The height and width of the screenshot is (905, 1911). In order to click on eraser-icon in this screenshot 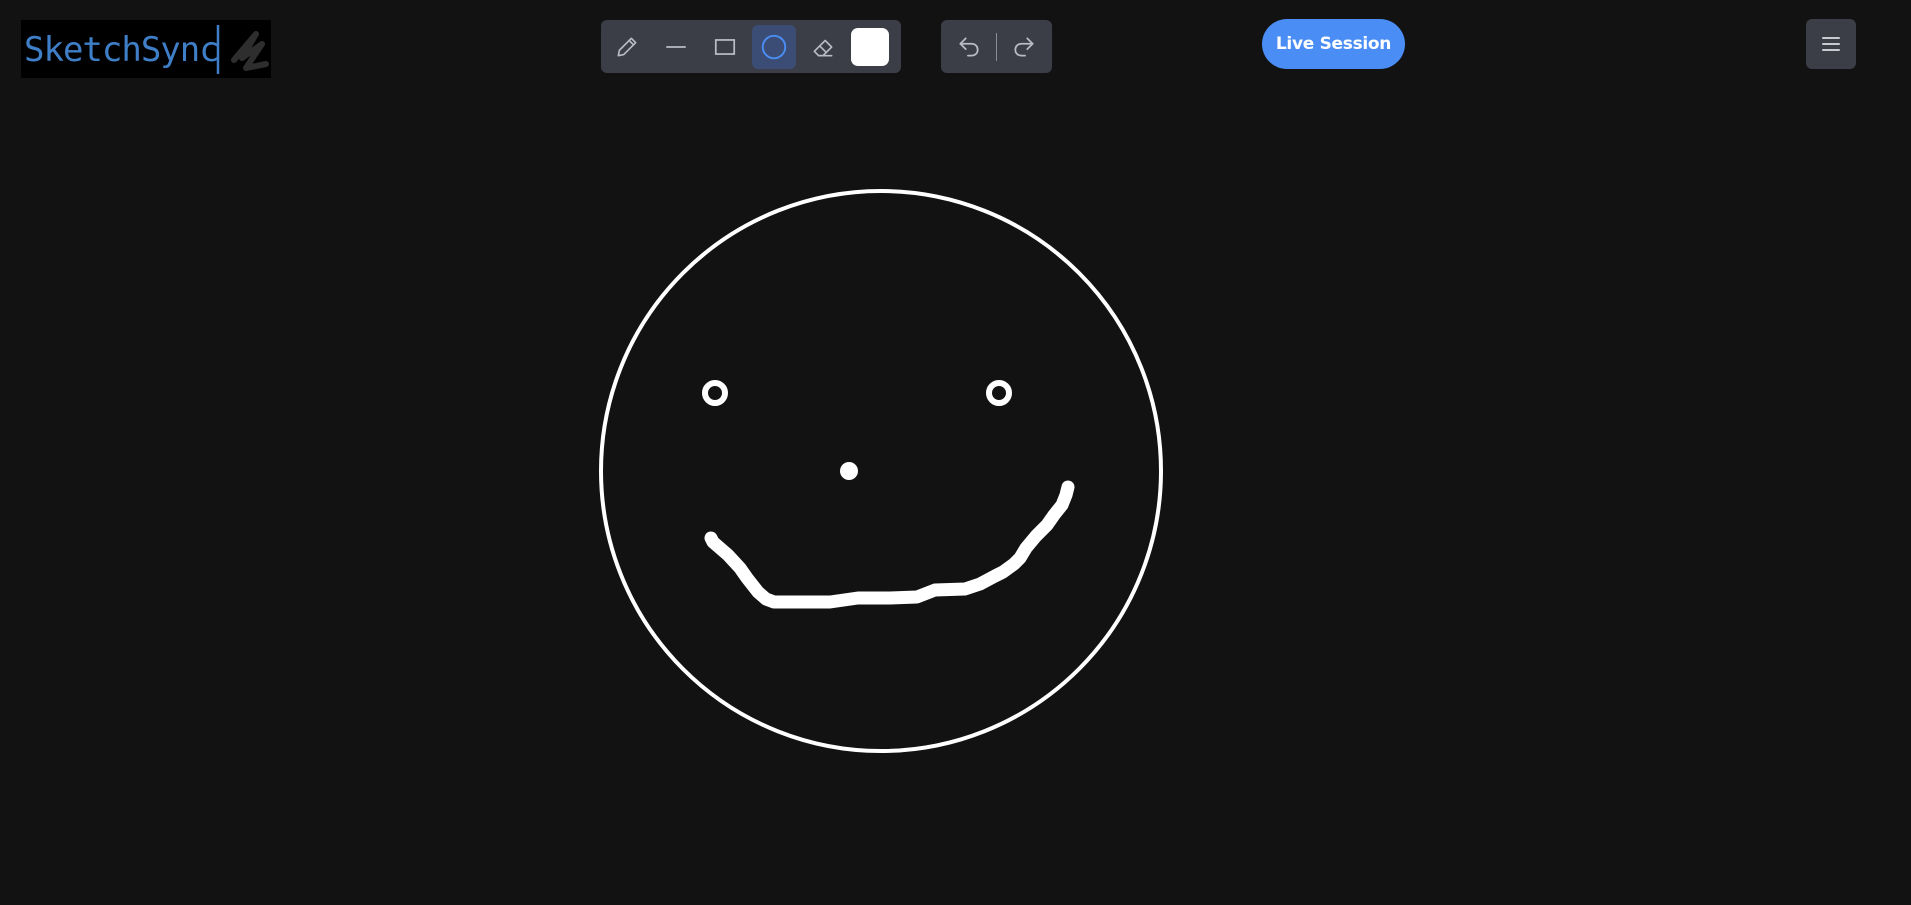, I will do `click(823, 47)`.